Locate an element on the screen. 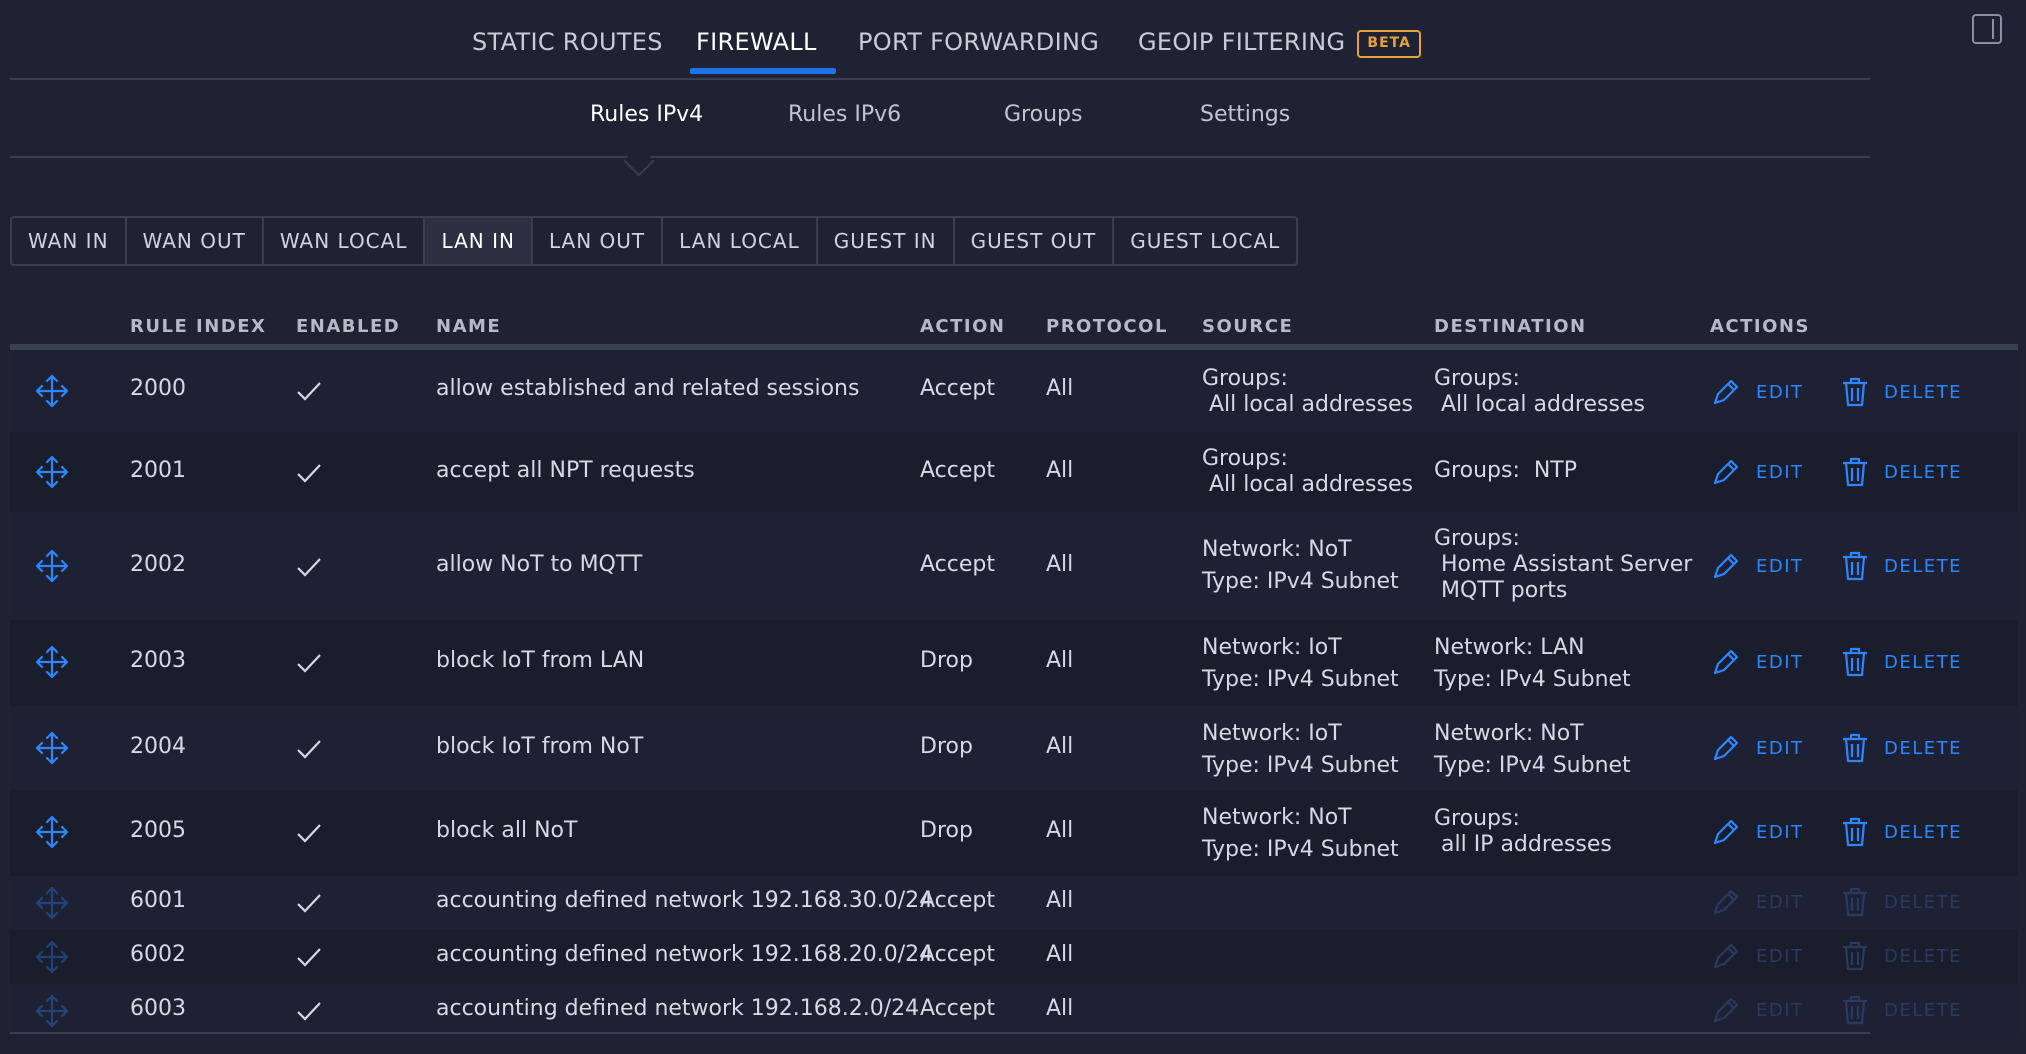  filter-wan-local: WAN LOCAL is located at coordinates (345, 241).